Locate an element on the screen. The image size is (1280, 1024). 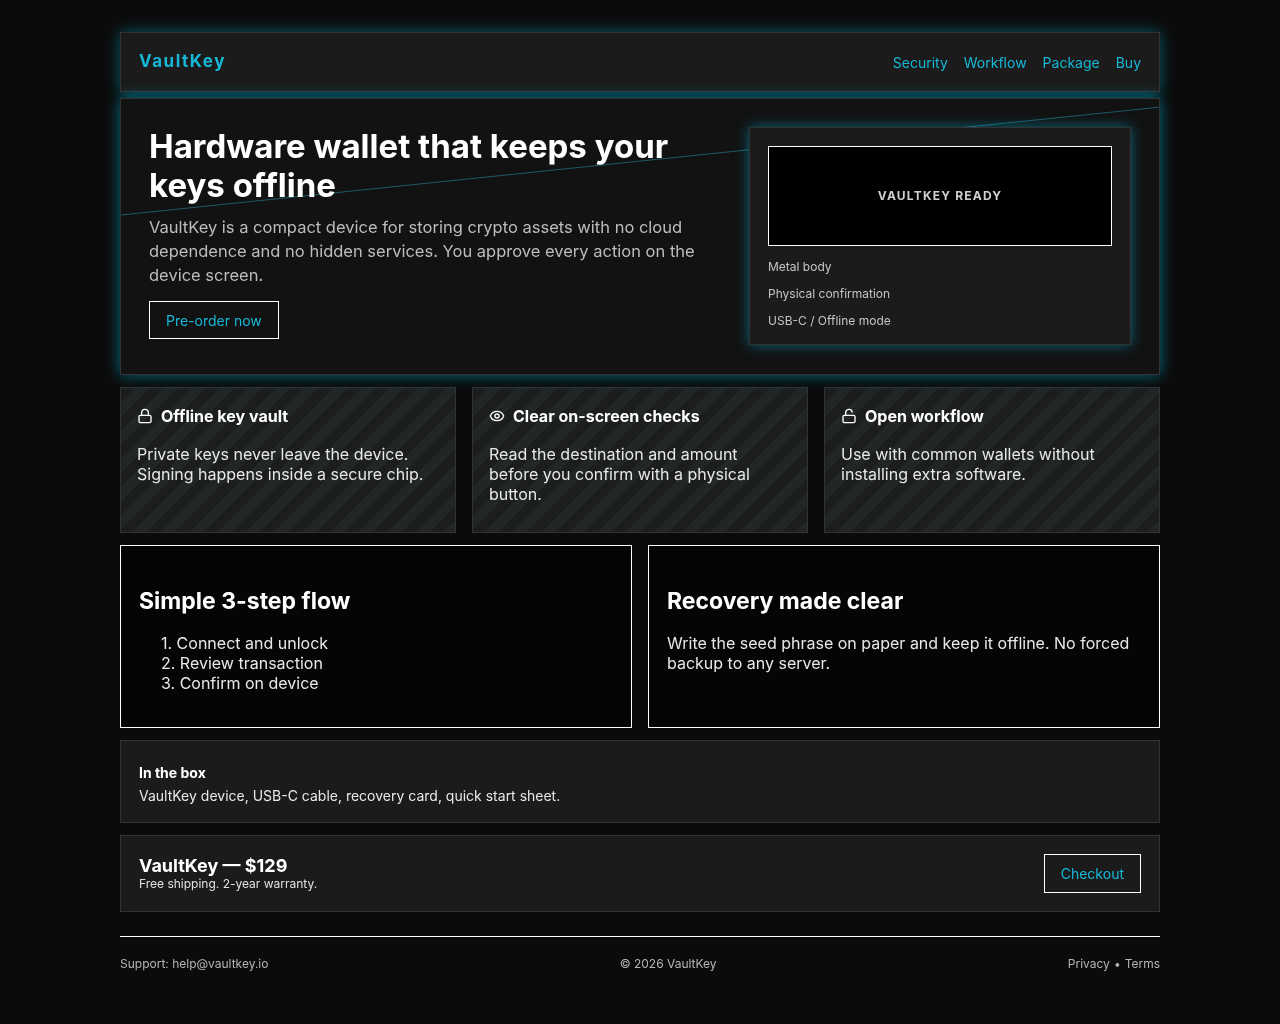
spec-item: Physical confirmation is located at coordinates (830, 294).